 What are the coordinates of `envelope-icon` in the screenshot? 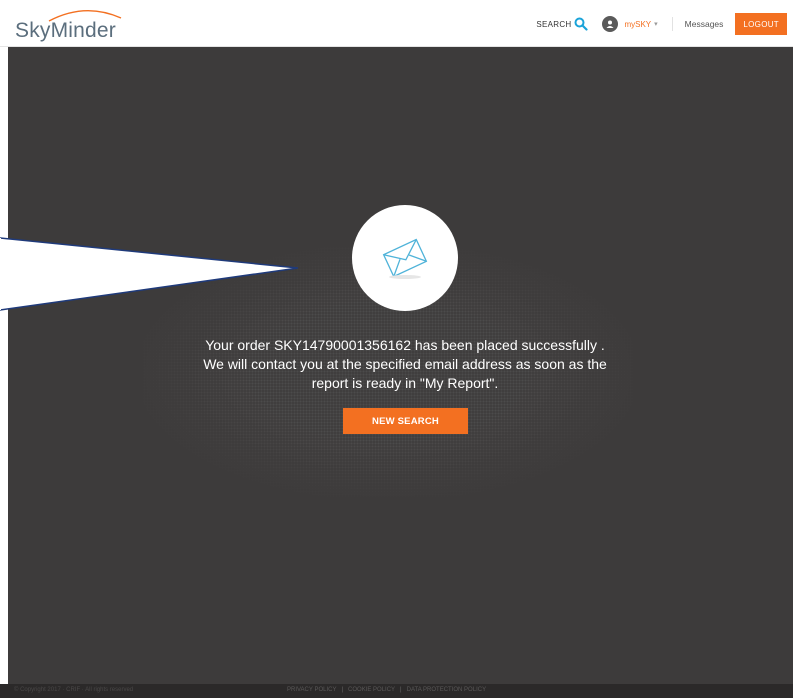 It's located at (405, 258).